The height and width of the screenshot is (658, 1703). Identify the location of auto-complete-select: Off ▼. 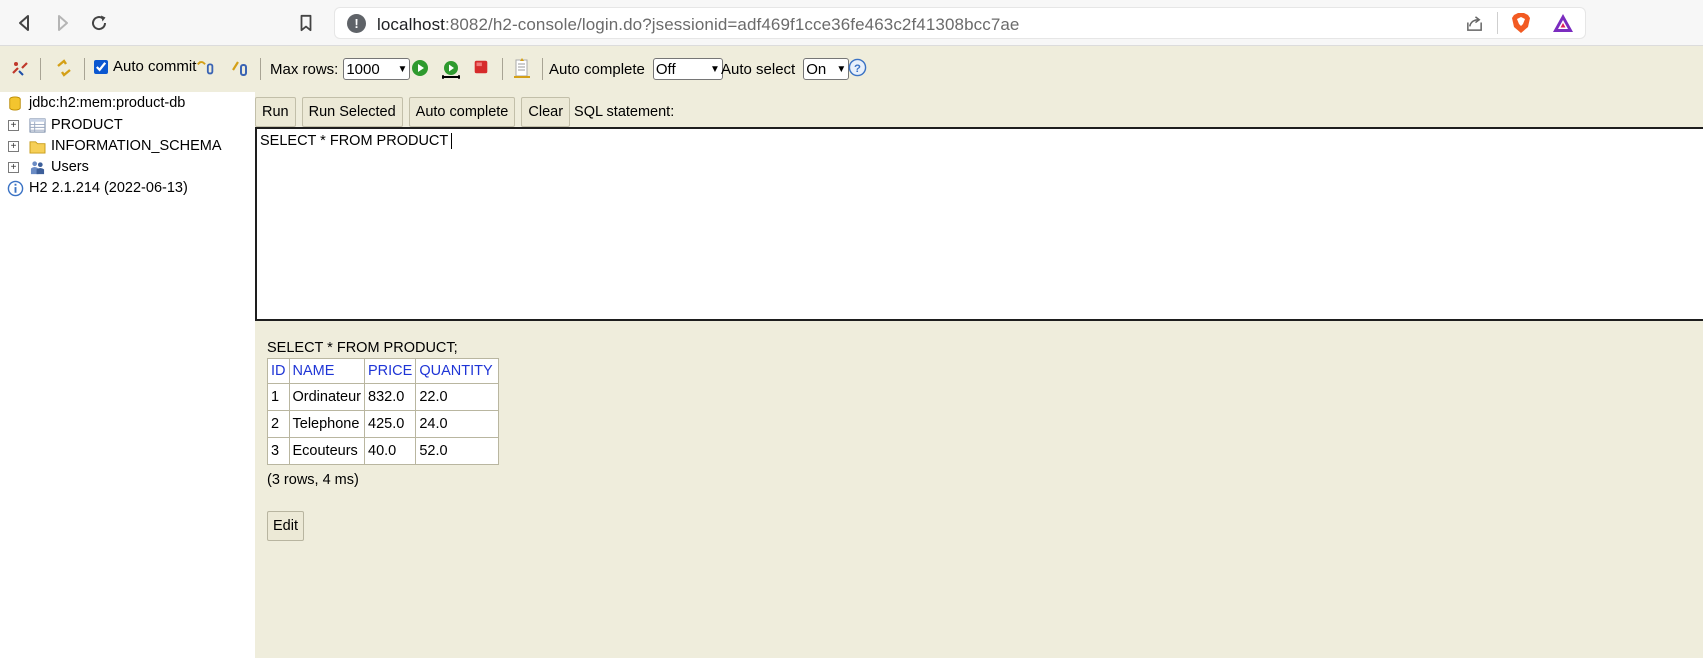
(687, 69).